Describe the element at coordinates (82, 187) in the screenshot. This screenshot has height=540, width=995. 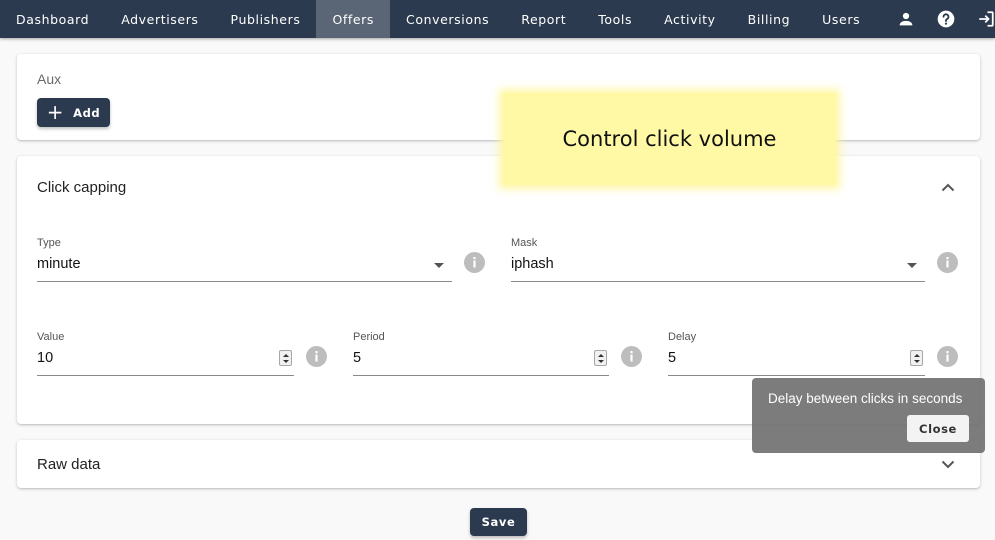
I see `click-capping-title: Click capping` at that location.